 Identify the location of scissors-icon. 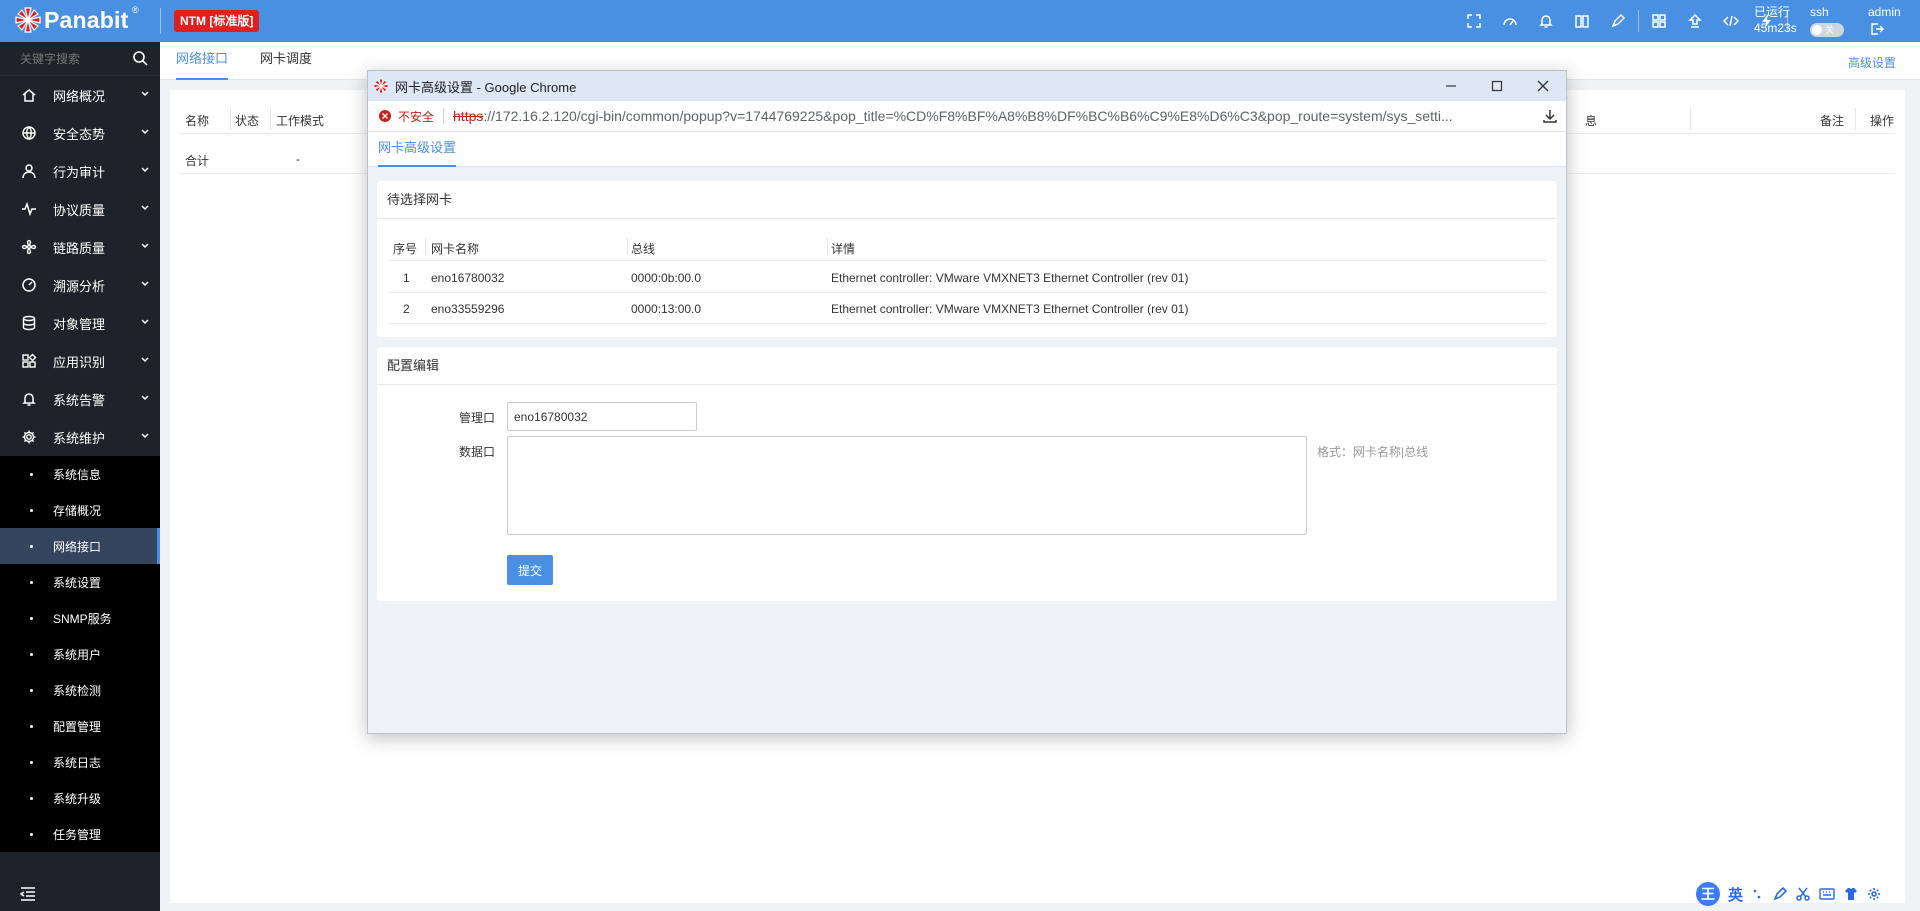
(1803, 894).